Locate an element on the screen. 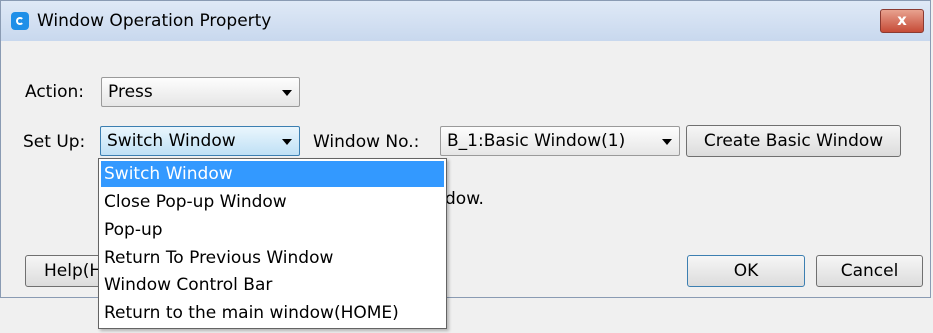 The width and height of the screenshot is (933, 333). create-basic-window-button: Create Basic Window is located at coordinates (793, 141).